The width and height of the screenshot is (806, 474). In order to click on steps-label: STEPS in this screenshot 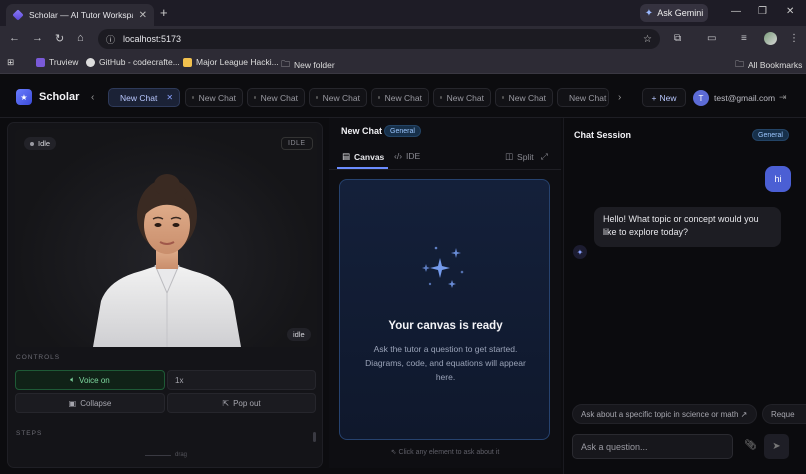, I will do `click(29, 433)`.